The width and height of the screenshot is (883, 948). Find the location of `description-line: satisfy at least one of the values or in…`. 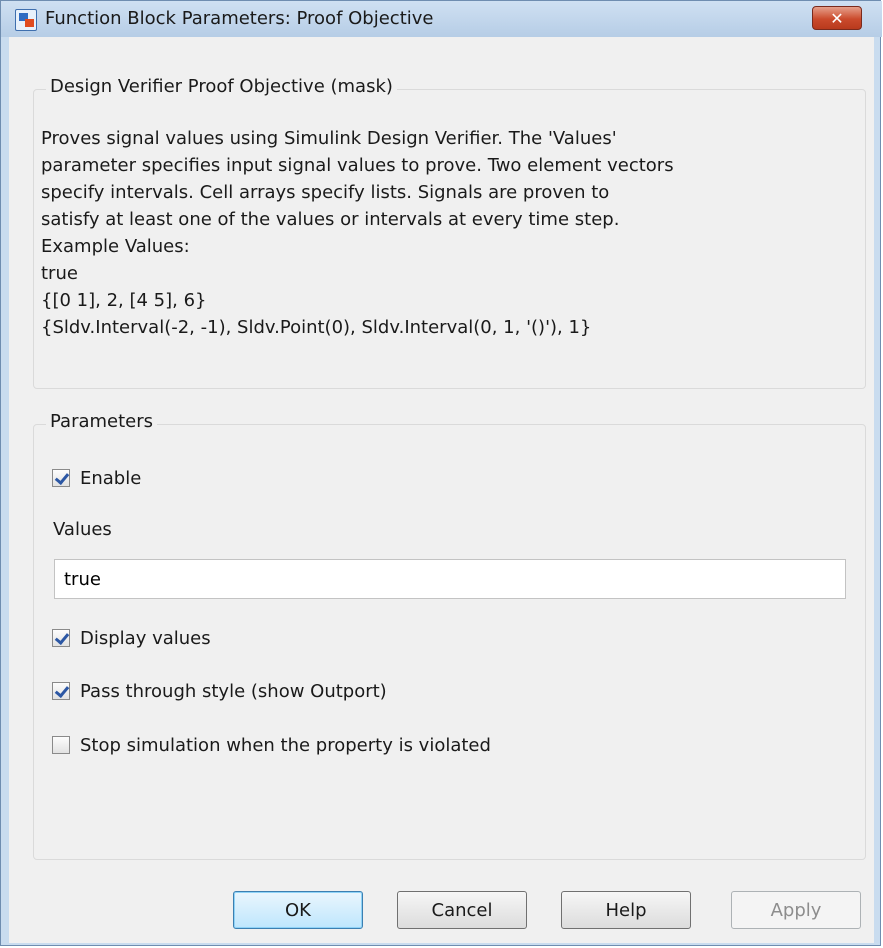

description-line: satisfy at least one of the values or in… is located at coordinates (330, 219).